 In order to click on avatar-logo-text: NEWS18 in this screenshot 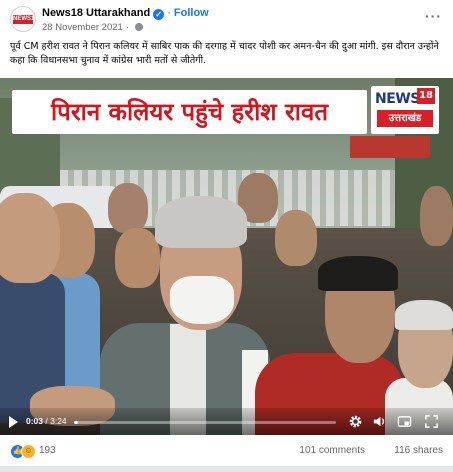, I will do `click(24, 19)`.